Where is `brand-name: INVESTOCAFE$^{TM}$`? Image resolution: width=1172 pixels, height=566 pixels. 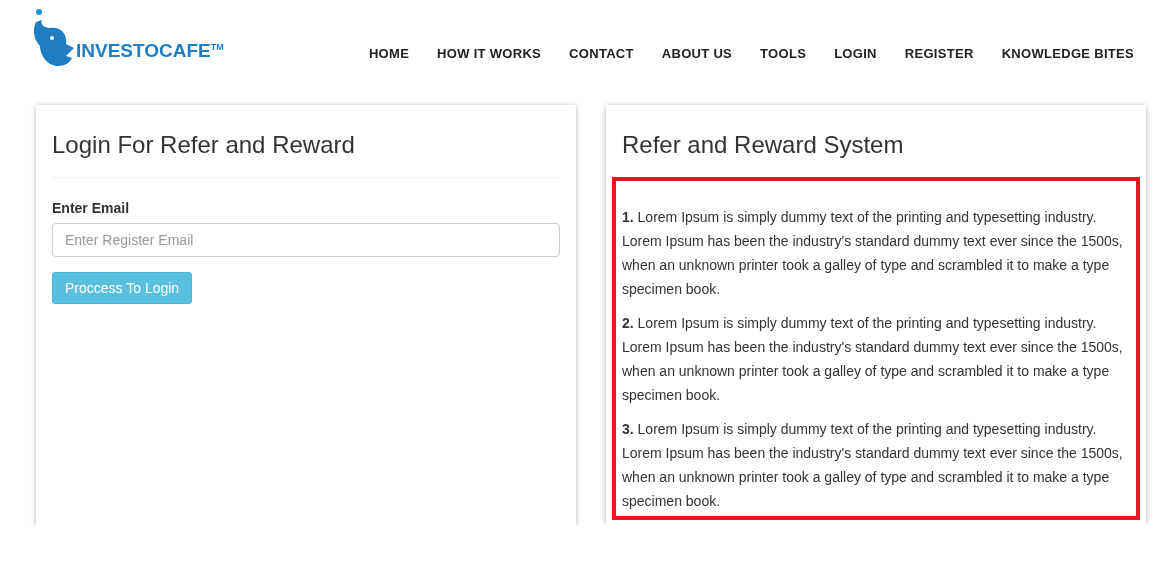
brand-name: INVESTOCAFE$^{TM}$ is located at coordinates (150, 51).